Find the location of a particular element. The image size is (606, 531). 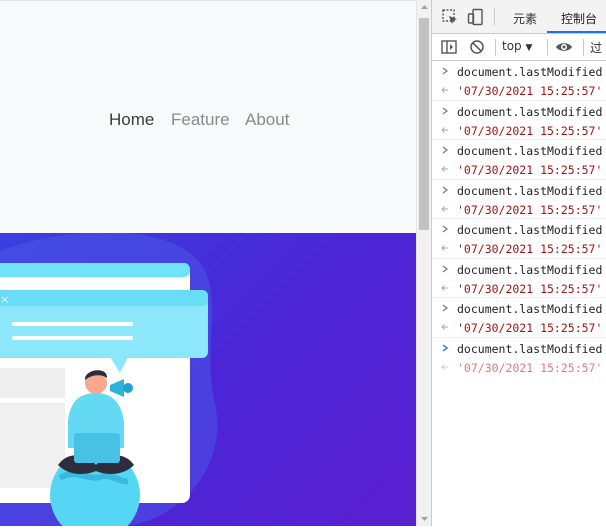

nav-link-home: Home is located at coordinates (131, 120).